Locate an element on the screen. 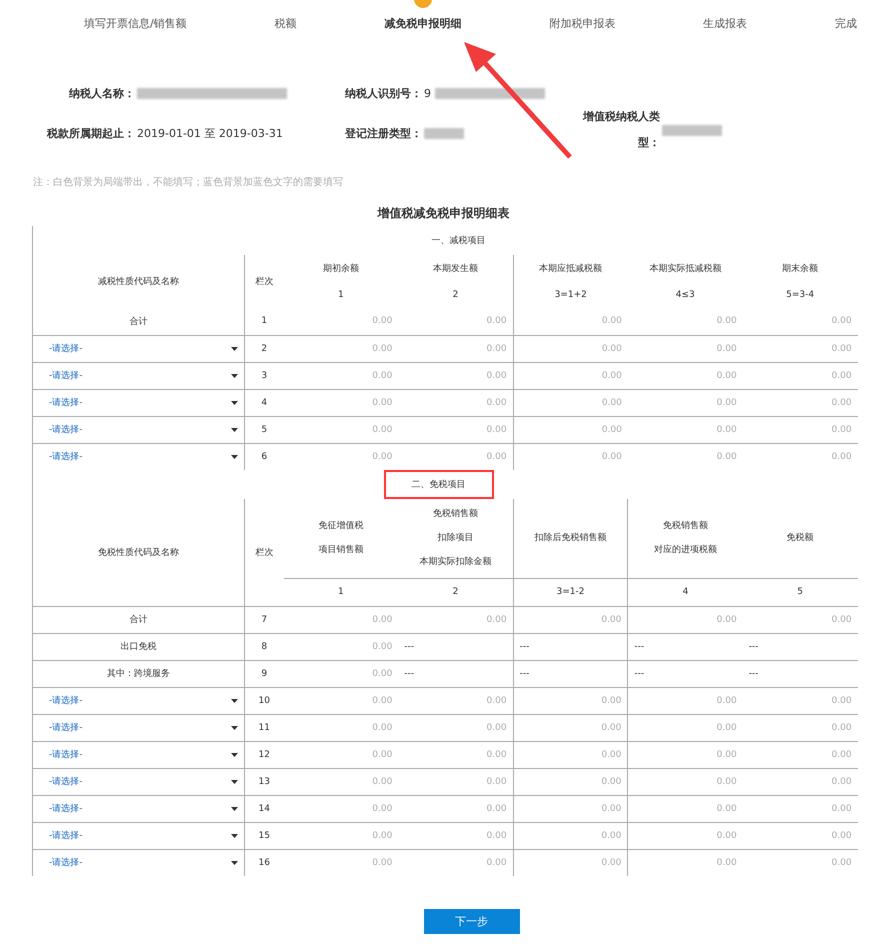  field-label: 增值税纳税人类型： is located at coordinates (621, 130).